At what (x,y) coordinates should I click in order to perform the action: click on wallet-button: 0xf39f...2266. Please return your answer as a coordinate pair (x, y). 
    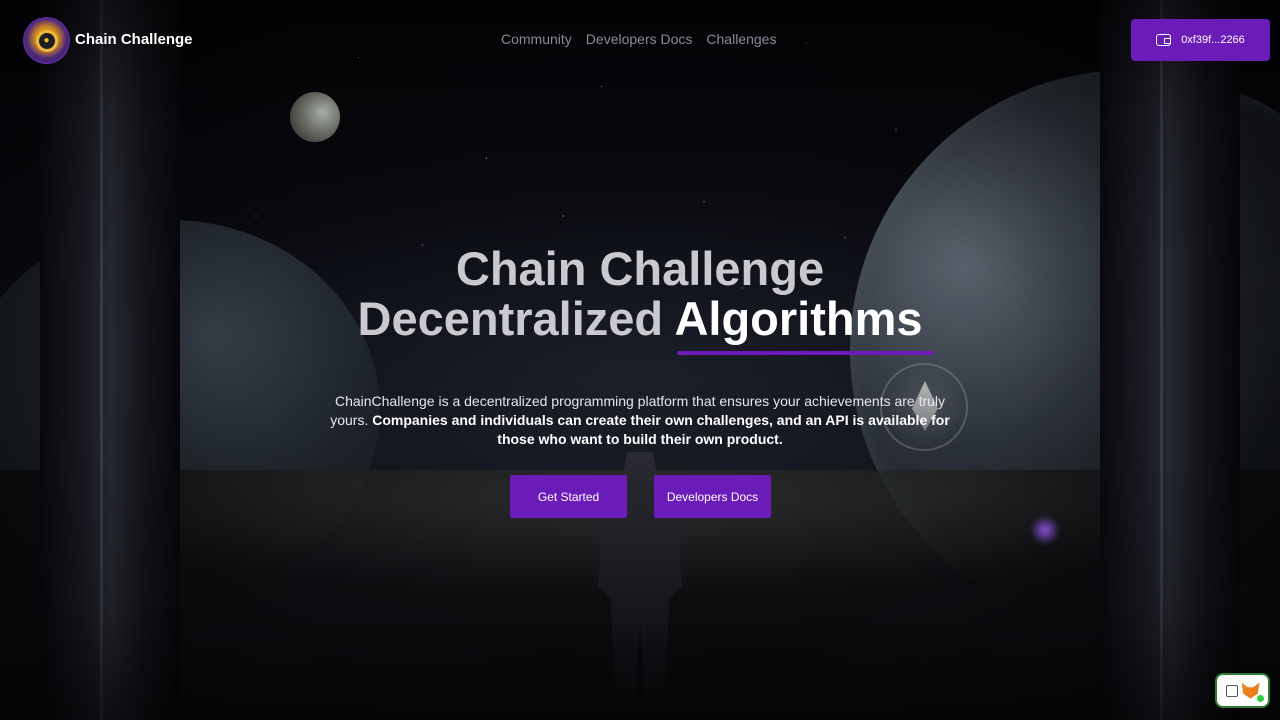
    Looking at the image, I should click on (1200, 40).